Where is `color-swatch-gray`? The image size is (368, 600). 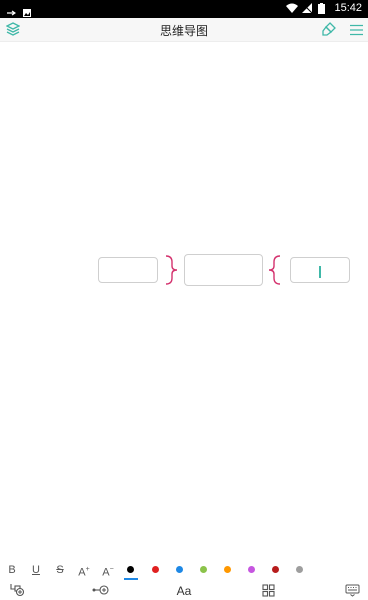 color-swatch-gray is located at coordinates (299, 569).